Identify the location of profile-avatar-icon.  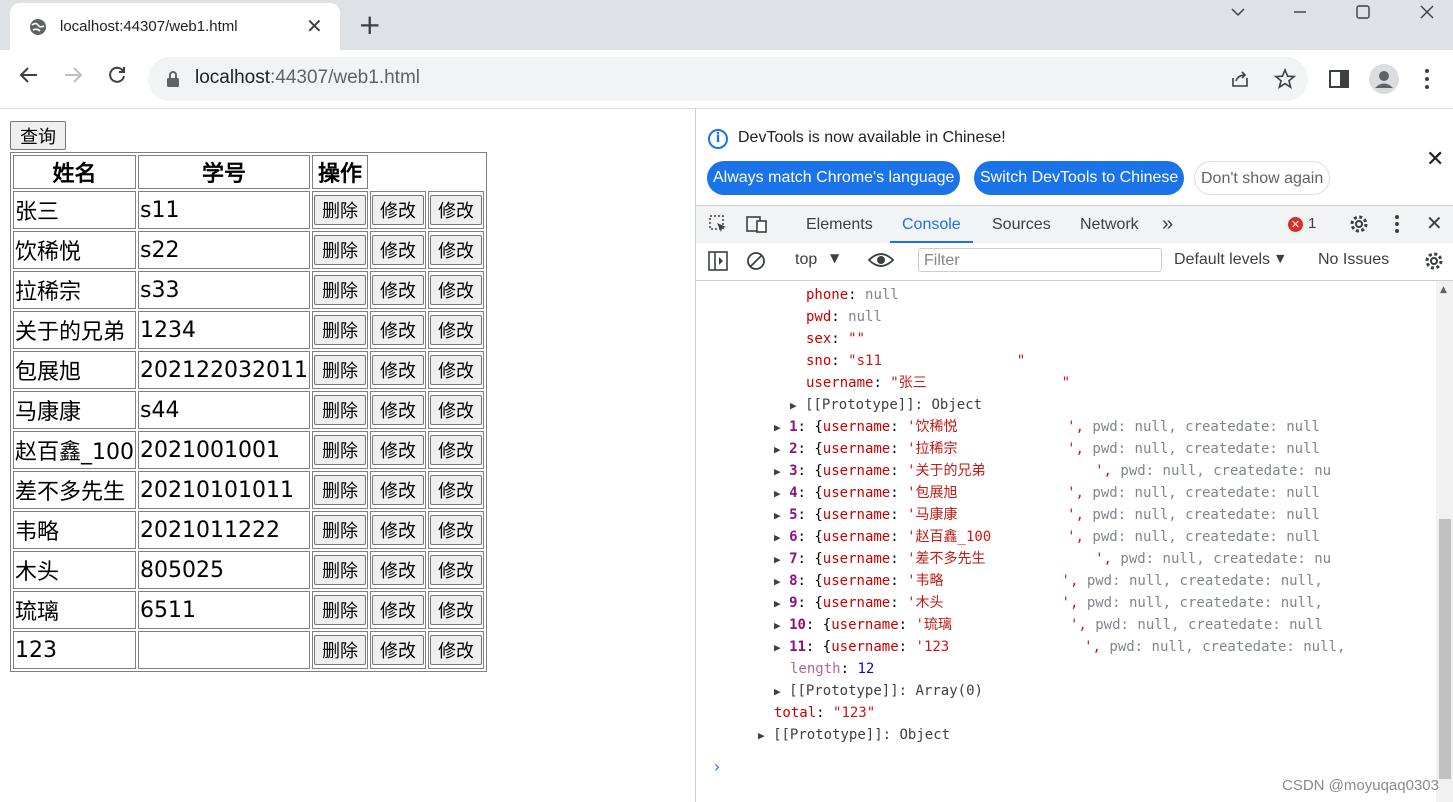
(1384, 79).